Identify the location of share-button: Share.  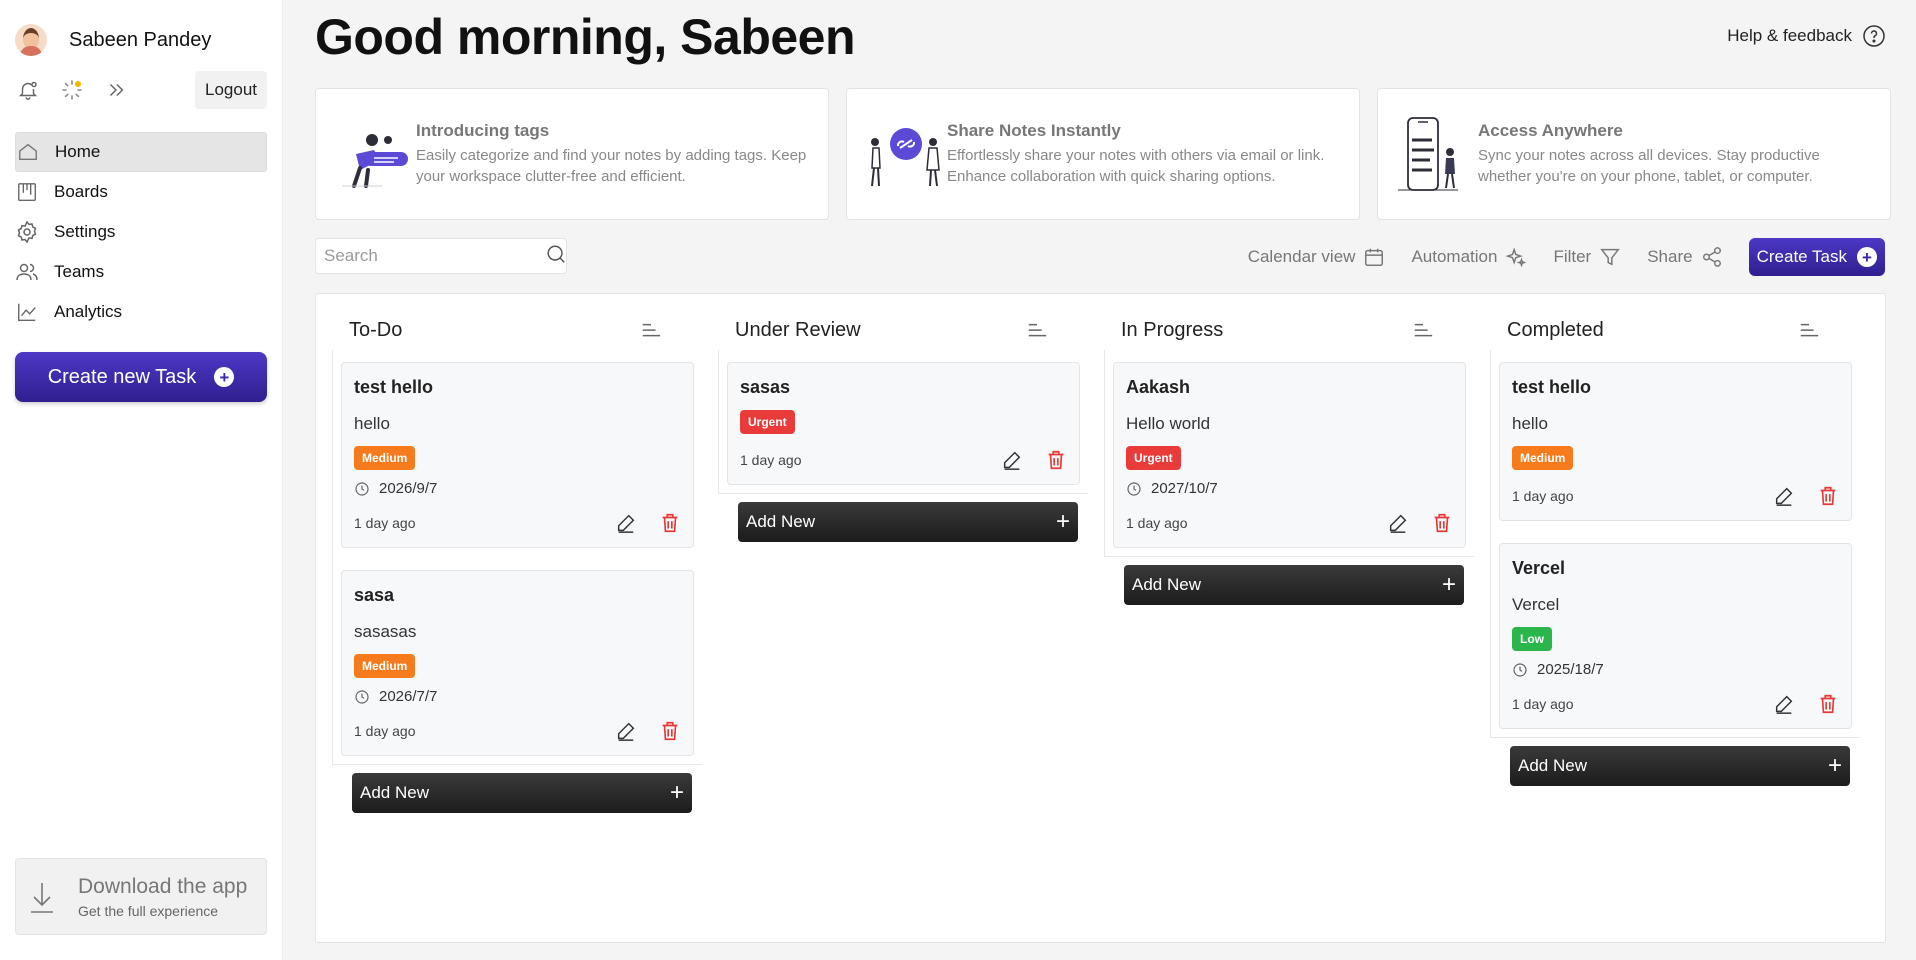
(1684, 257).